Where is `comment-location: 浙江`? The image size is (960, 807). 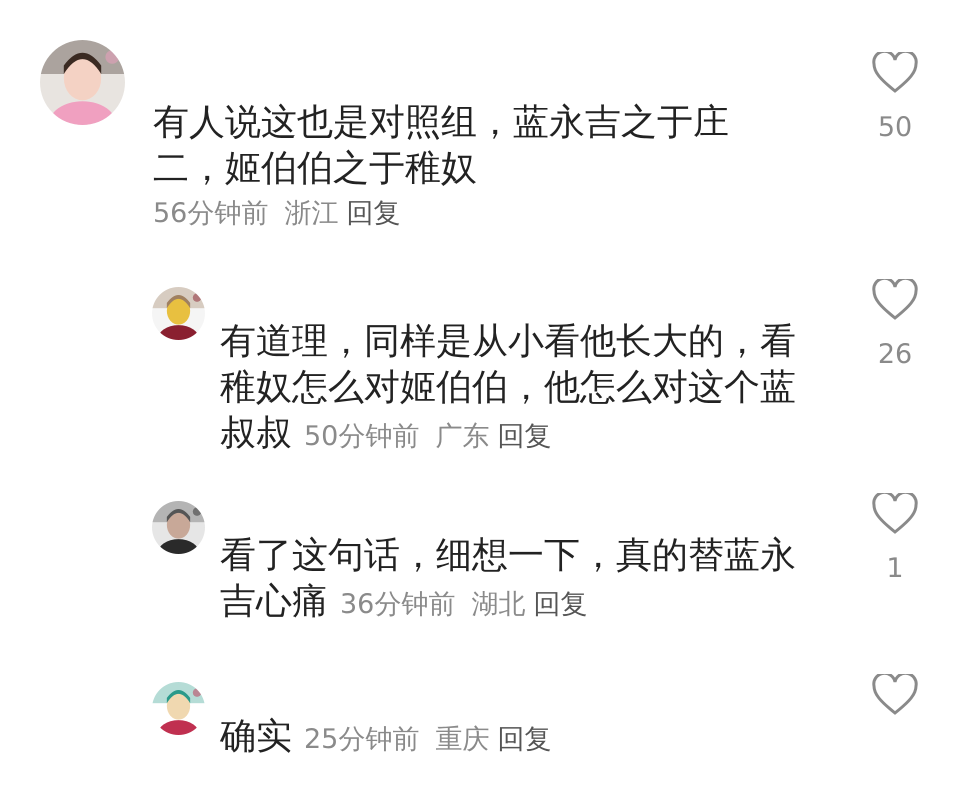
comment-location: 浙江 is located at coordinates (311, 214).